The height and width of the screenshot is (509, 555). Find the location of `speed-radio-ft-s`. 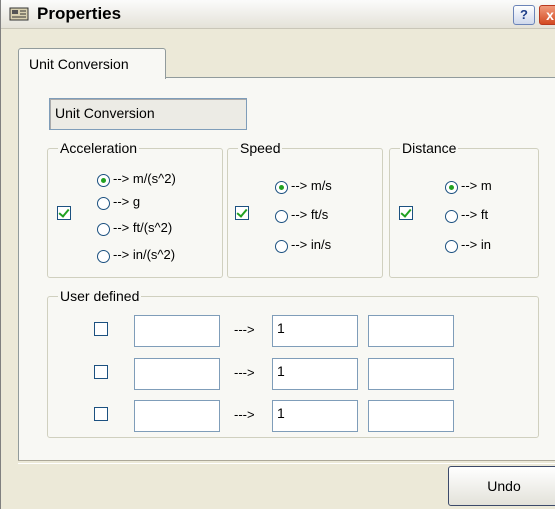

speed-radio-ft-s is located at coordinates (281, 216).